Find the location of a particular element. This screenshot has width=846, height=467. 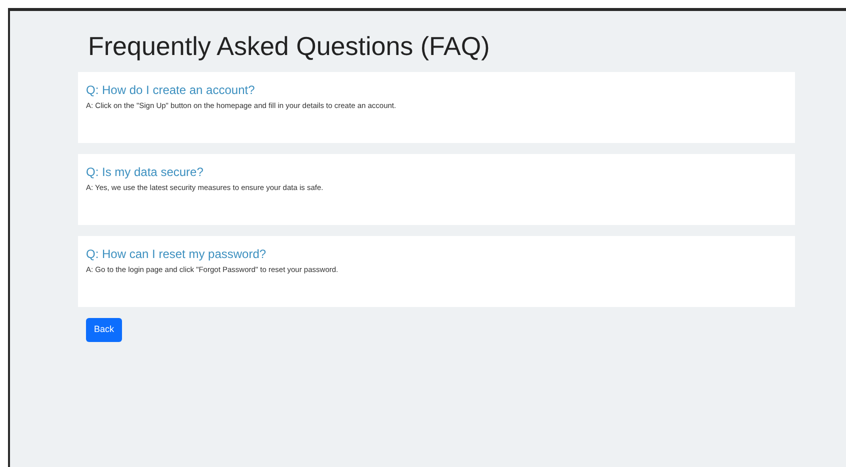

back-button: Back is located at coordinates (104, 330).